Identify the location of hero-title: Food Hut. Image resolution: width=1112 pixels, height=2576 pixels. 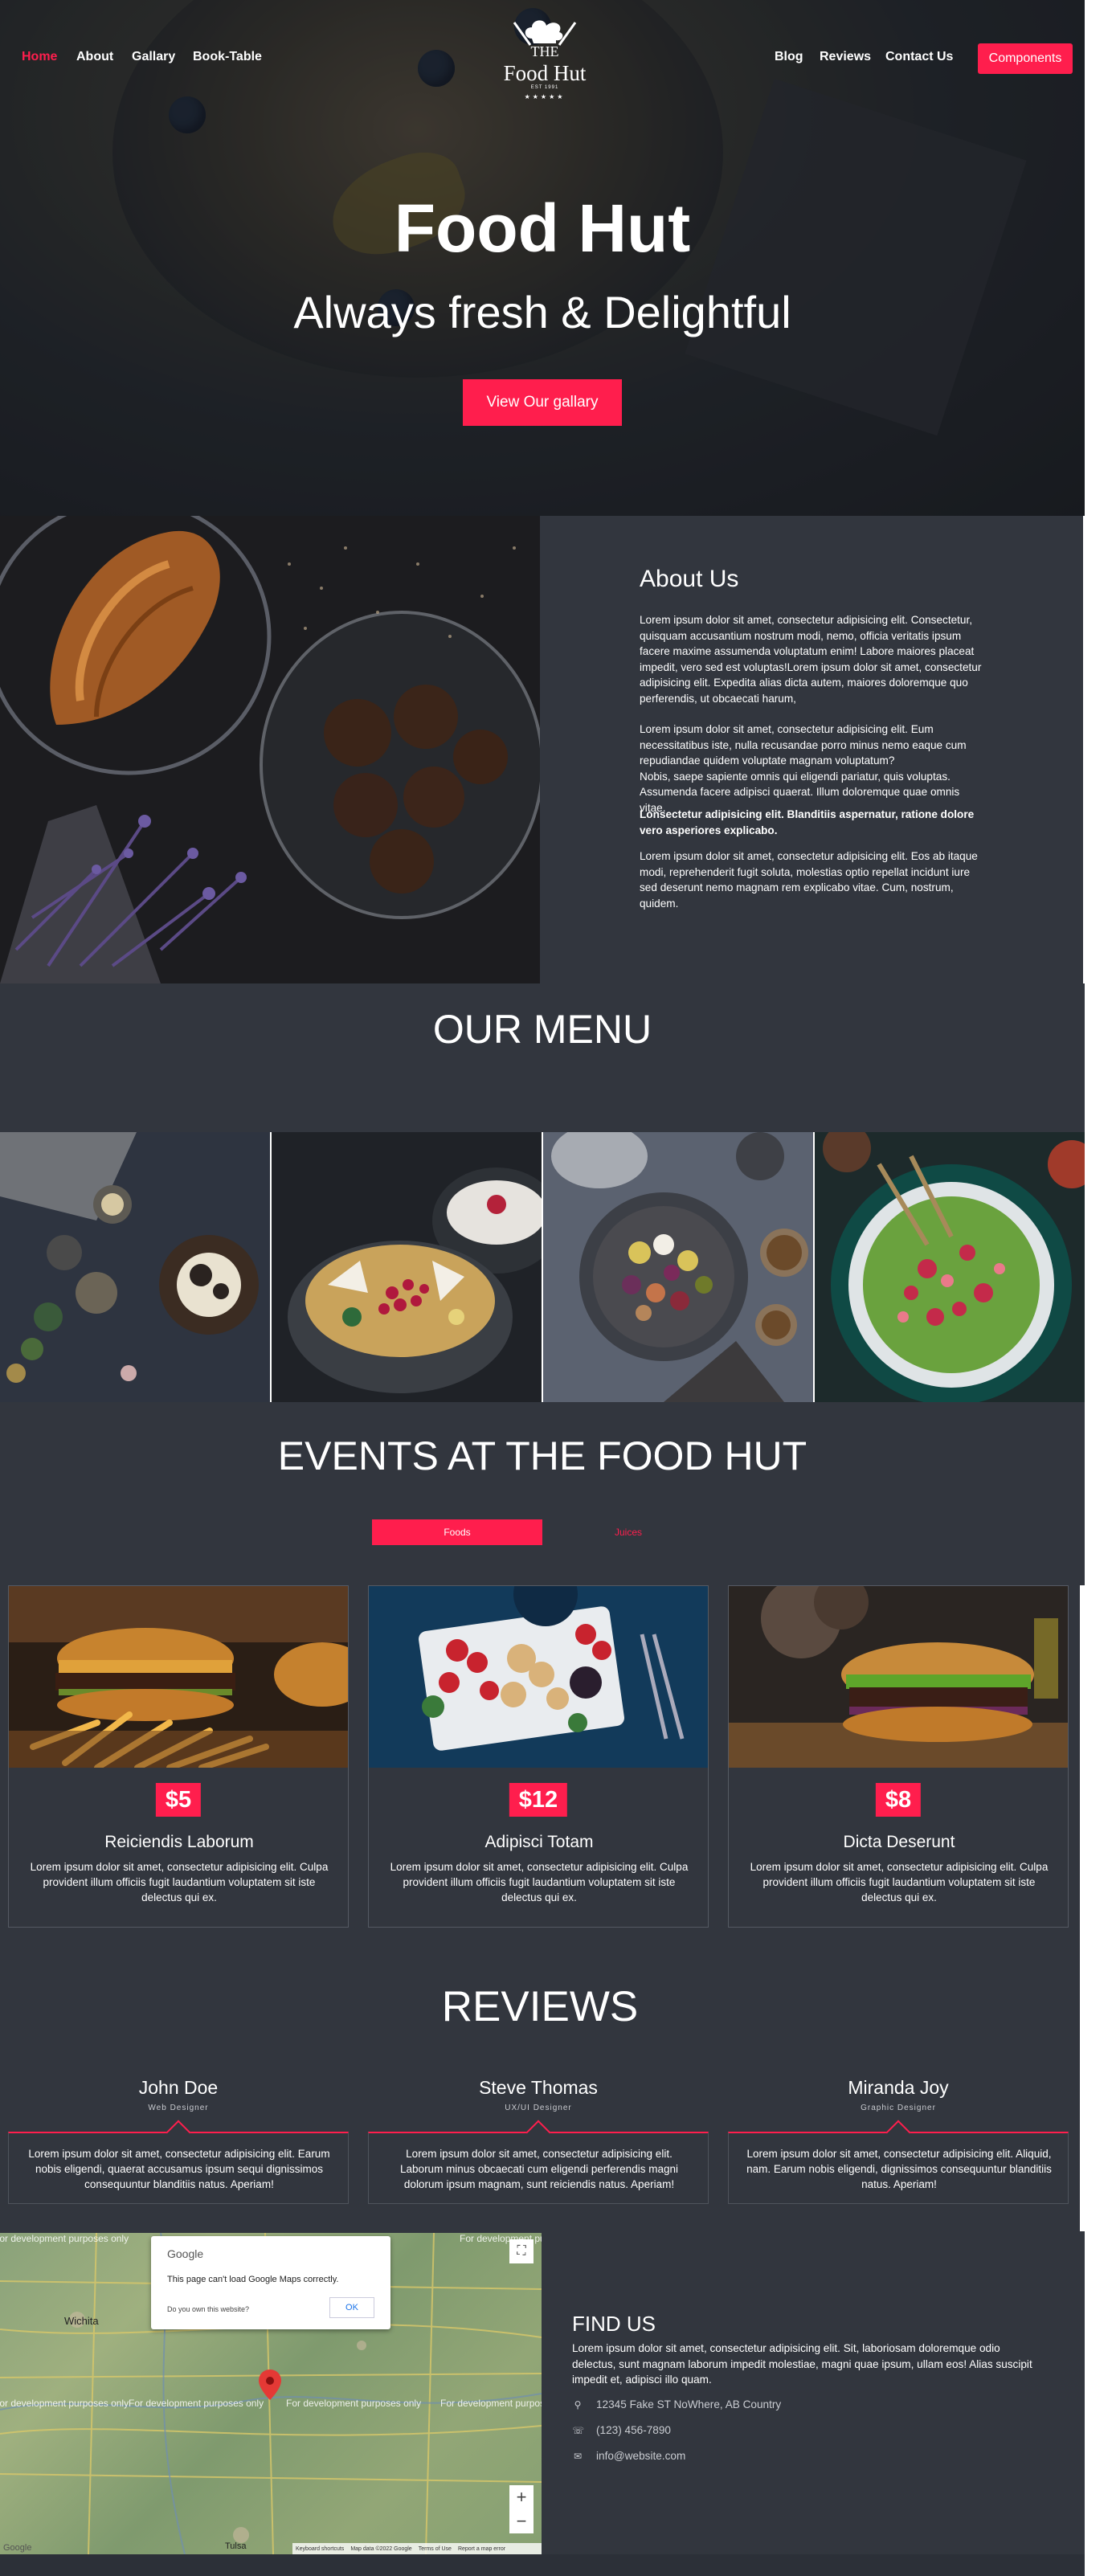
(542, 228).